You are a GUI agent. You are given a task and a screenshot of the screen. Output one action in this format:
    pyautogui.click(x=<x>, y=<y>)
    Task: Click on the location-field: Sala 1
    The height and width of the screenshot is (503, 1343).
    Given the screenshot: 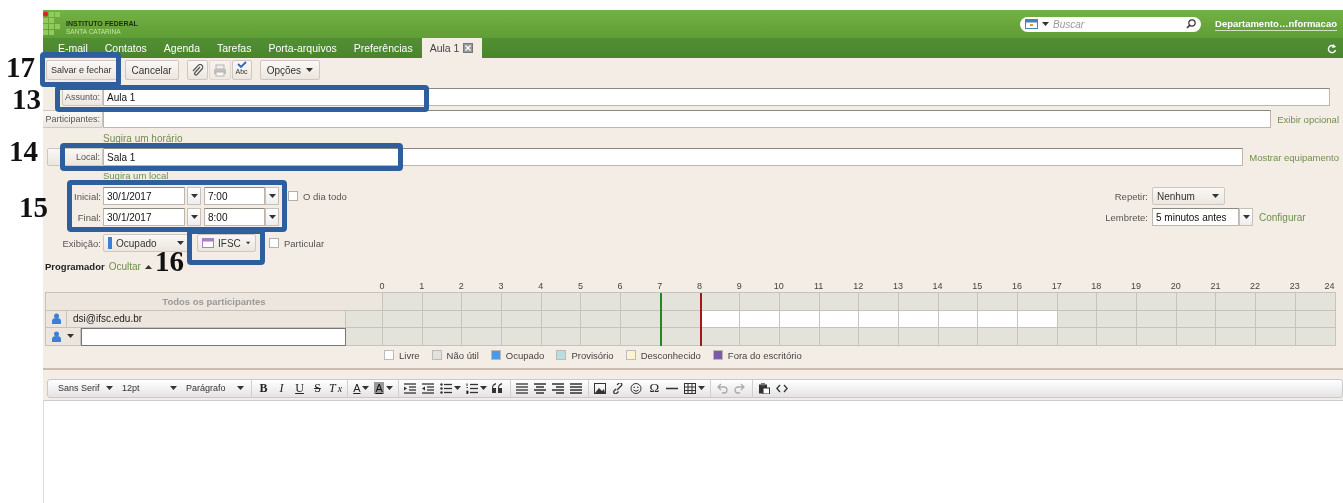 What is the action you would take?
    pyautogui.click(x=673, y=157)
    